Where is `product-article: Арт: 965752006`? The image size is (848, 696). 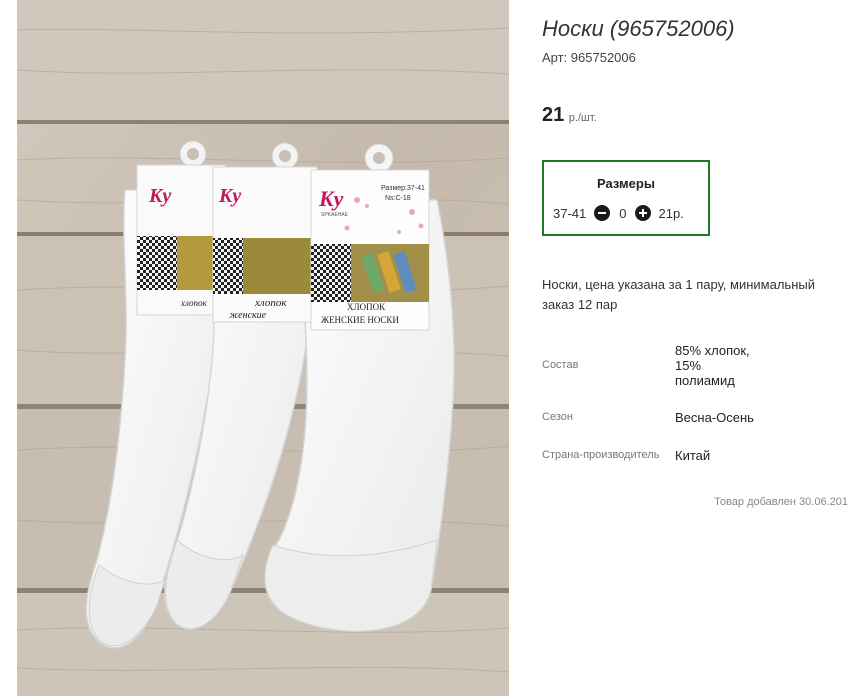
product-article: Арт: 965752006 is located at coordinates (589, 57).